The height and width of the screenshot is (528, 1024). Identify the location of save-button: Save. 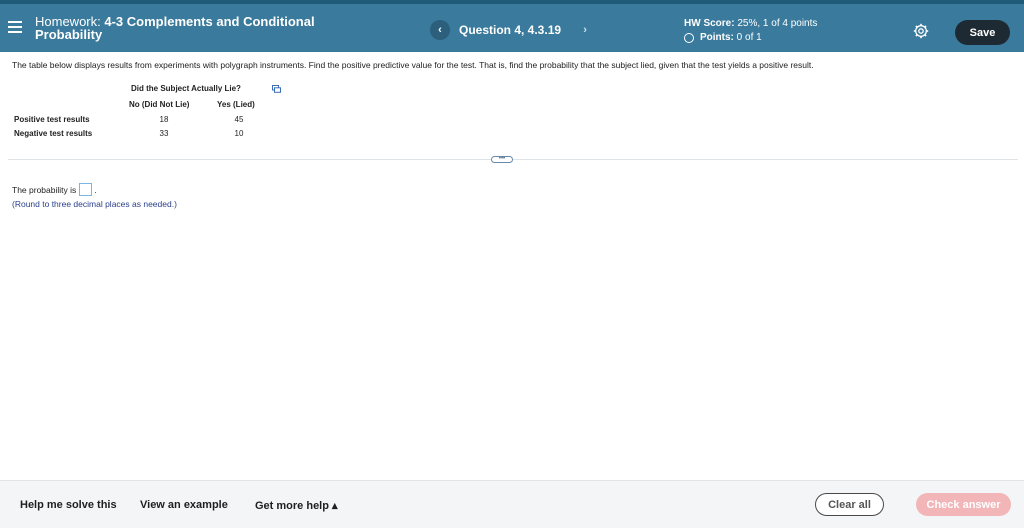
(982, 32).